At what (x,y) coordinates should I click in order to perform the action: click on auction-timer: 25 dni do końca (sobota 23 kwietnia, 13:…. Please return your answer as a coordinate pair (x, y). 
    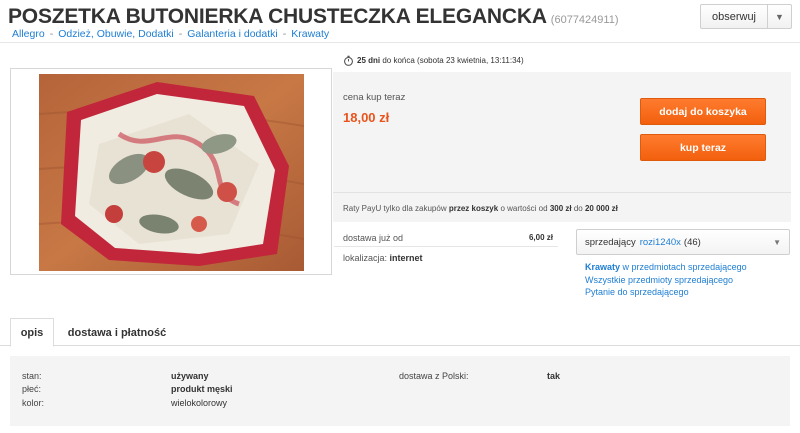
    Looking at the image, I should click on (433, 60).